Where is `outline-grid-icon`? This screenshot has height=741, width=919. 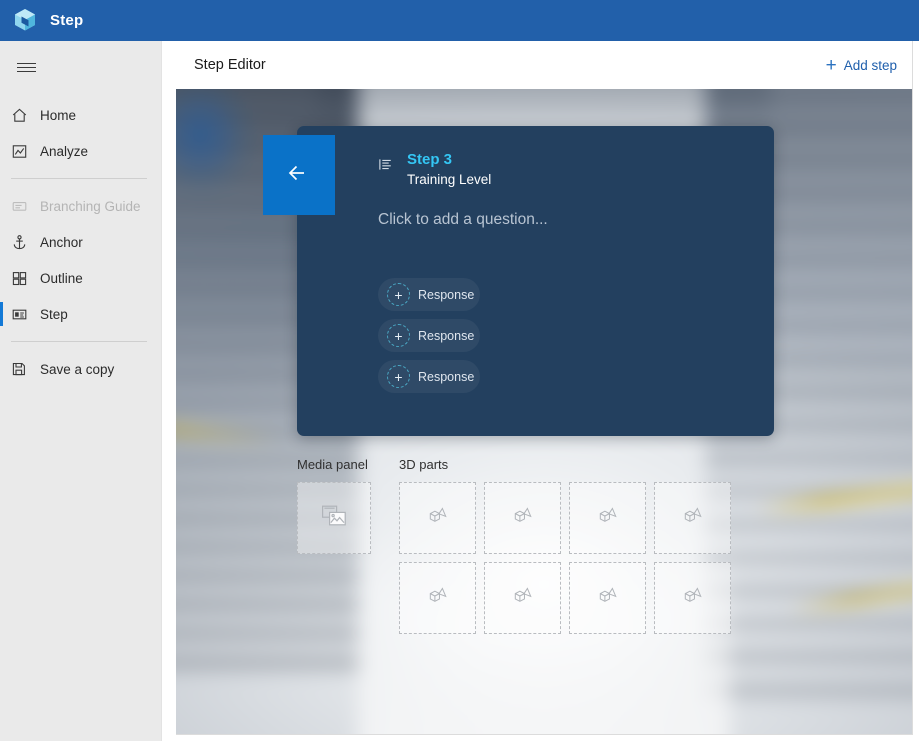
outline-grid-icon is located at coordinates (19, 278).